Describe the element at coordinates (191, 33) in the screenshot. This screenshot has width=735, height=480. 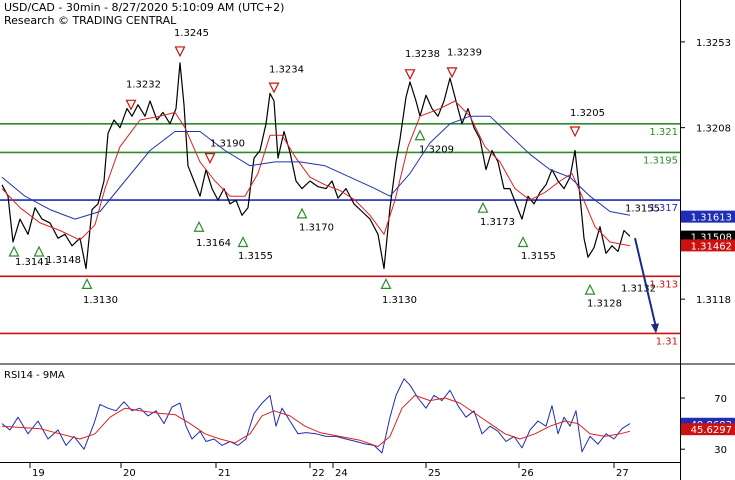
I see `pivot-label: 1.3245` at that location.